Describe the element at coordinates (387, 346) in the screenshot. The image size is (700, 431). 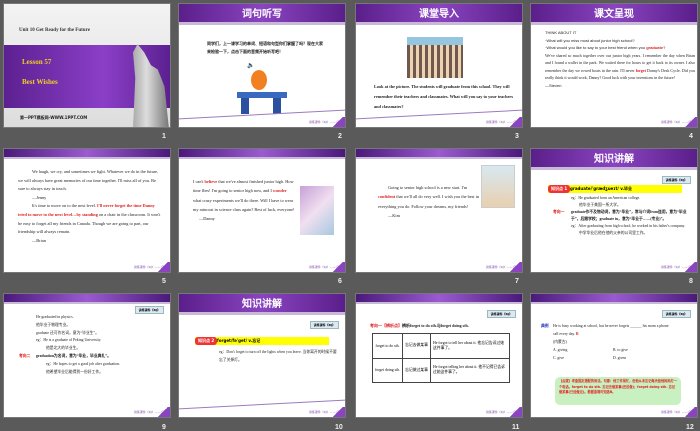
I see `table-cell: forget to do sth.` at that location.